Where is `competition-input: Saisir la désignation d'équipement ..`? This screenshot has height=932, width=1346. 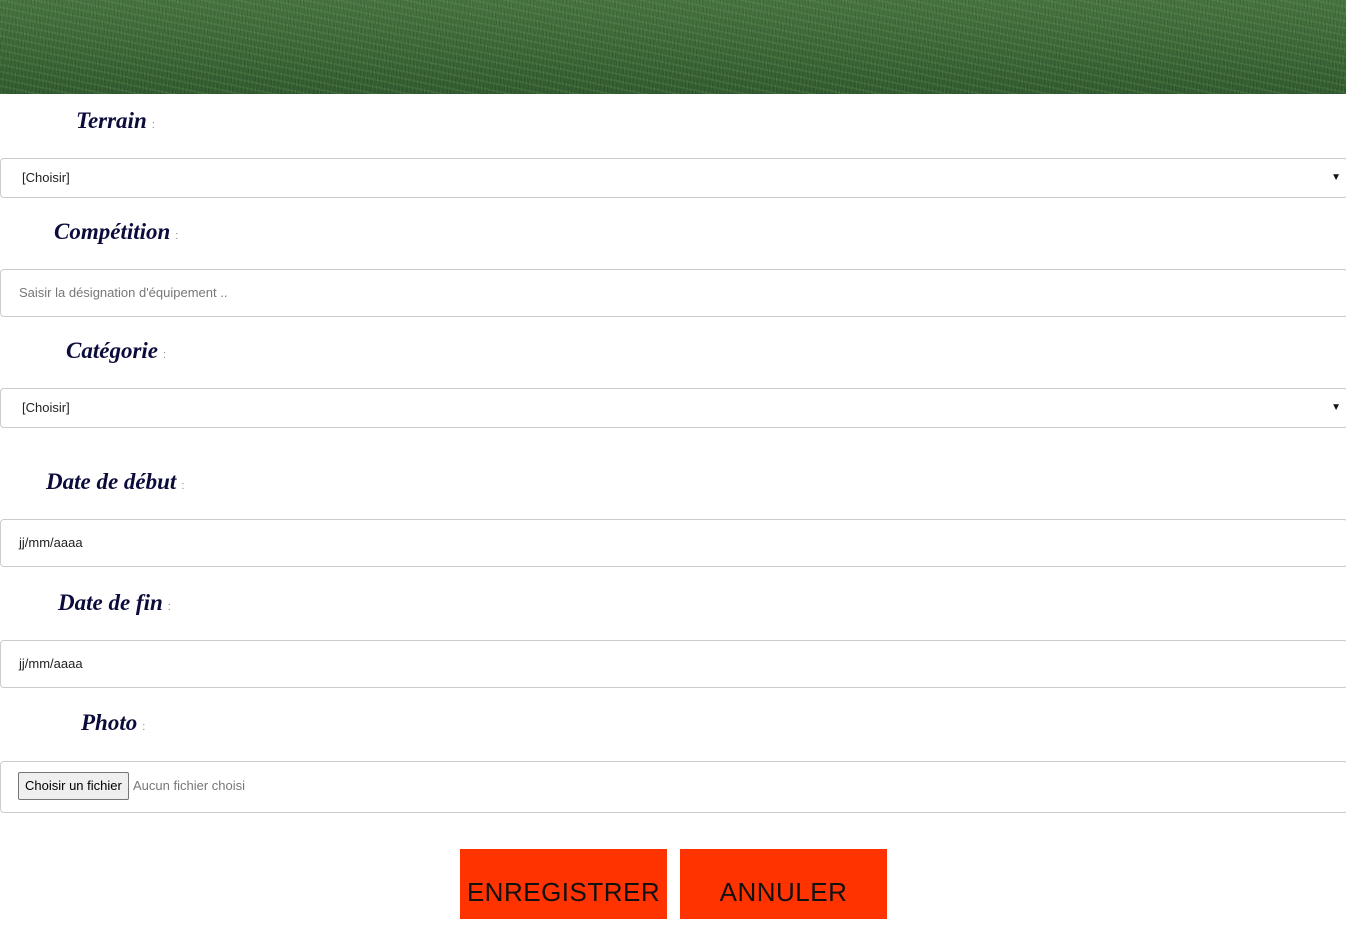
competition-input: Saisir la désignation d'équipement .. is located at coordinates (673, 293).